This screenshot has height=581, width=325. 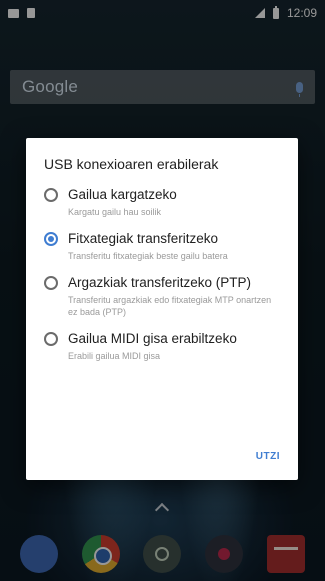 I want to click on option-label: Fitxategiak transferitzeko, so click(x=143, y=238).